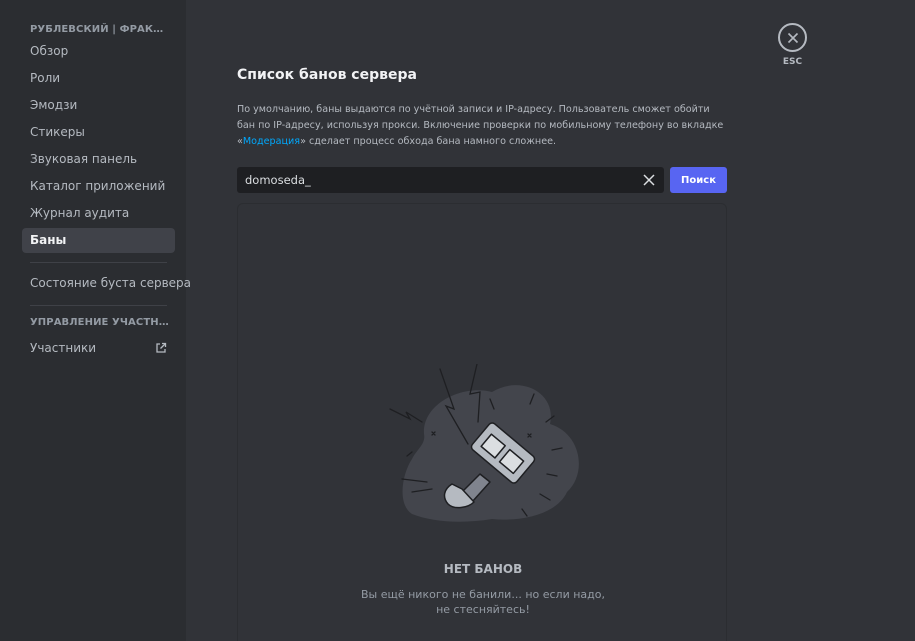  I want to click on empty-state-line-1: Вы ещё никого не банили... но если надо,, so click(482, 594).